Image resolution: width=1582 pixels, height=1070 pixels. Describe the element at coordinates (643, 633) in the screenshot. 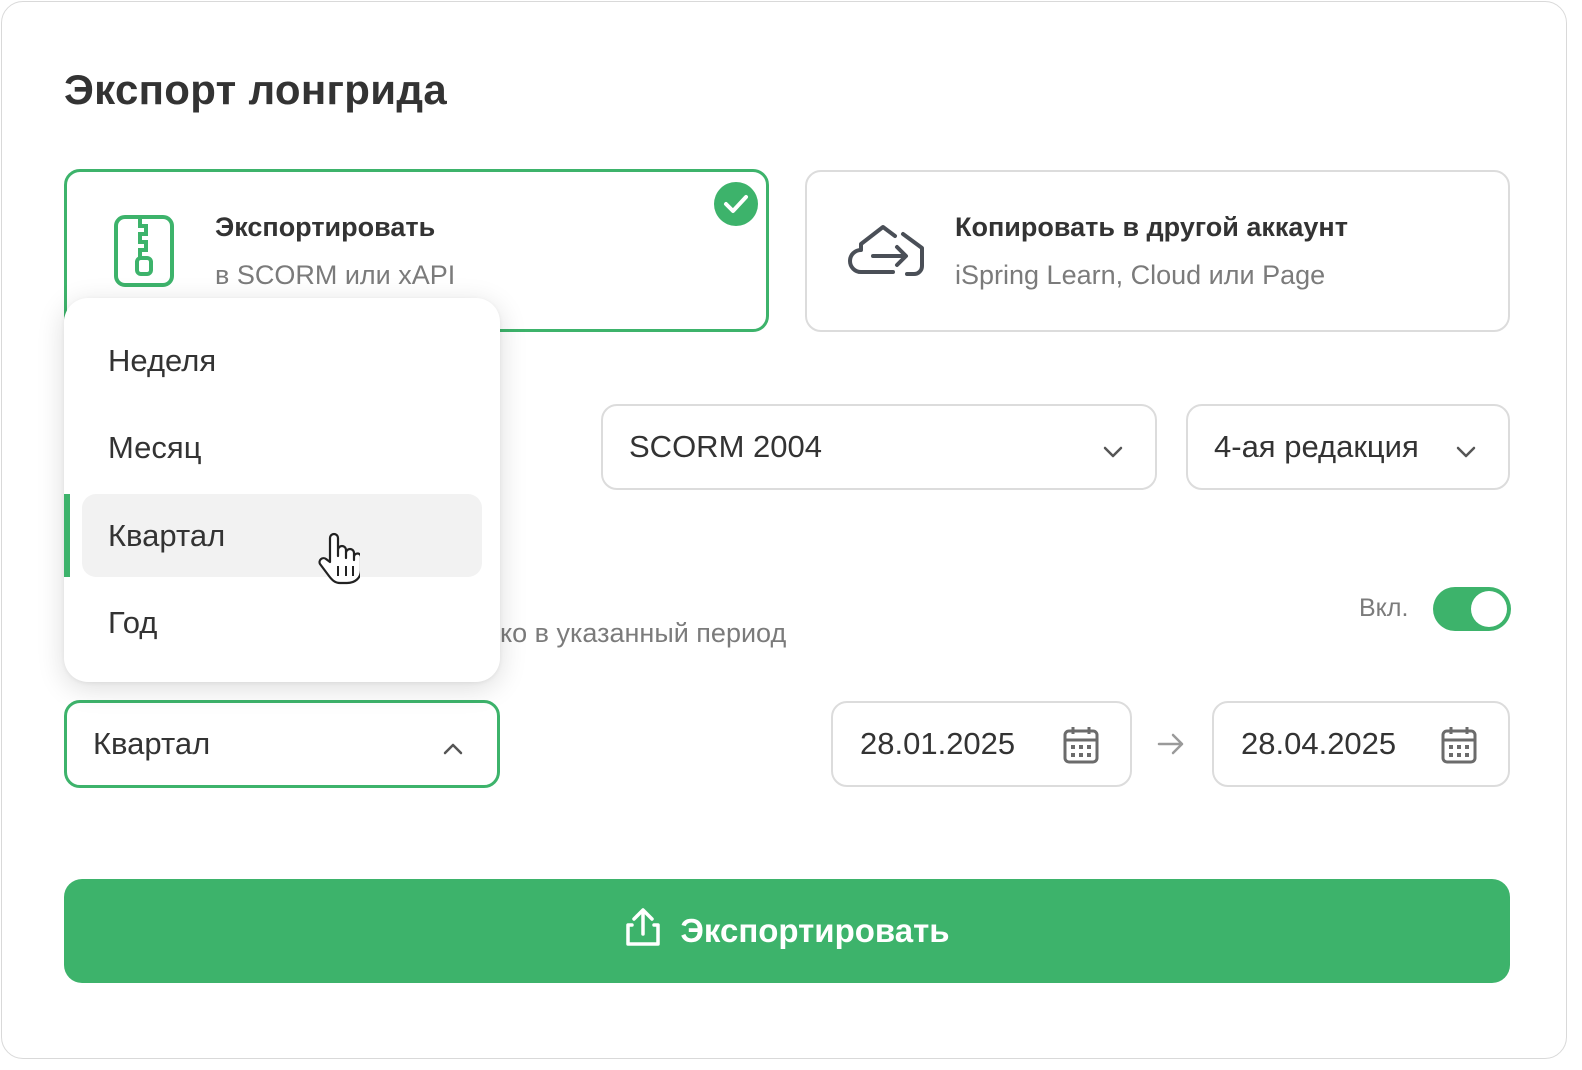

I see `period-filter-description: ко в указанный период` at that location.